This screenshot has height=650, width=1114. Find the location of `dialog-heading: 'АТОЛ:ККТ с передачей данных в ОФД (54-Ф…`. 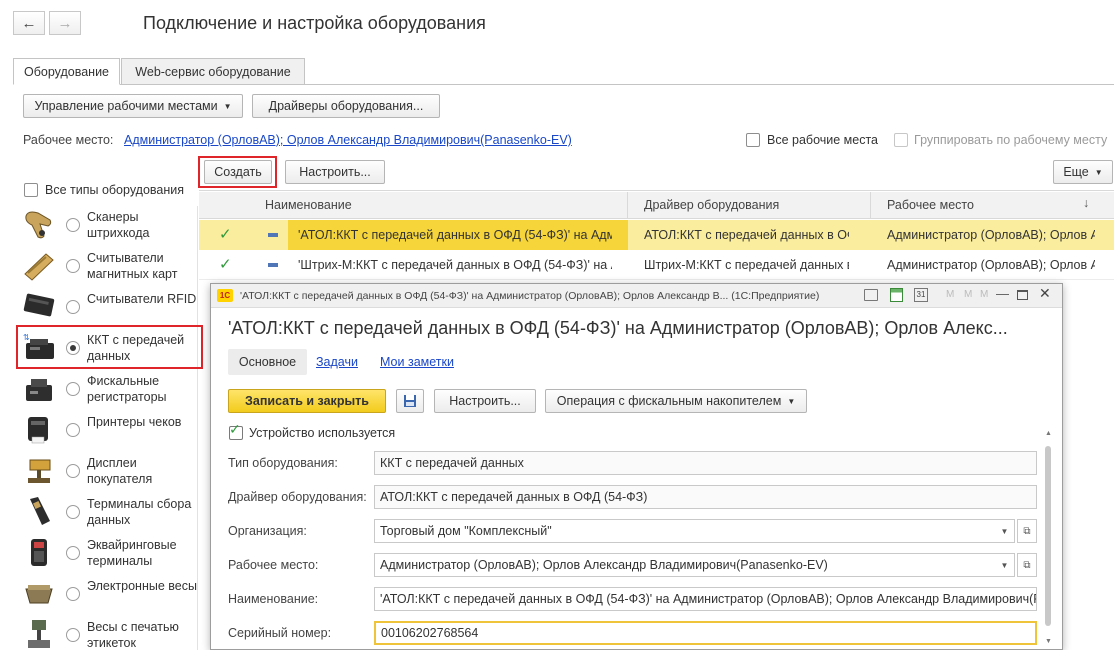

dialog-heading: 'АТОЛ:ККТ с передачей данных в ОФД (54-Ф… is located at coordinates (618, 328).